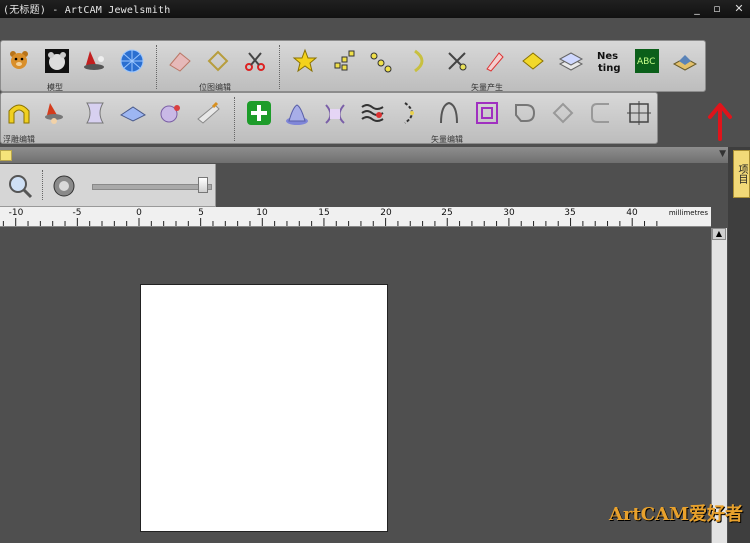  Describe the element at coordinates (739, 8) in the screenshot. I see `close-icon: ✕` at that location.